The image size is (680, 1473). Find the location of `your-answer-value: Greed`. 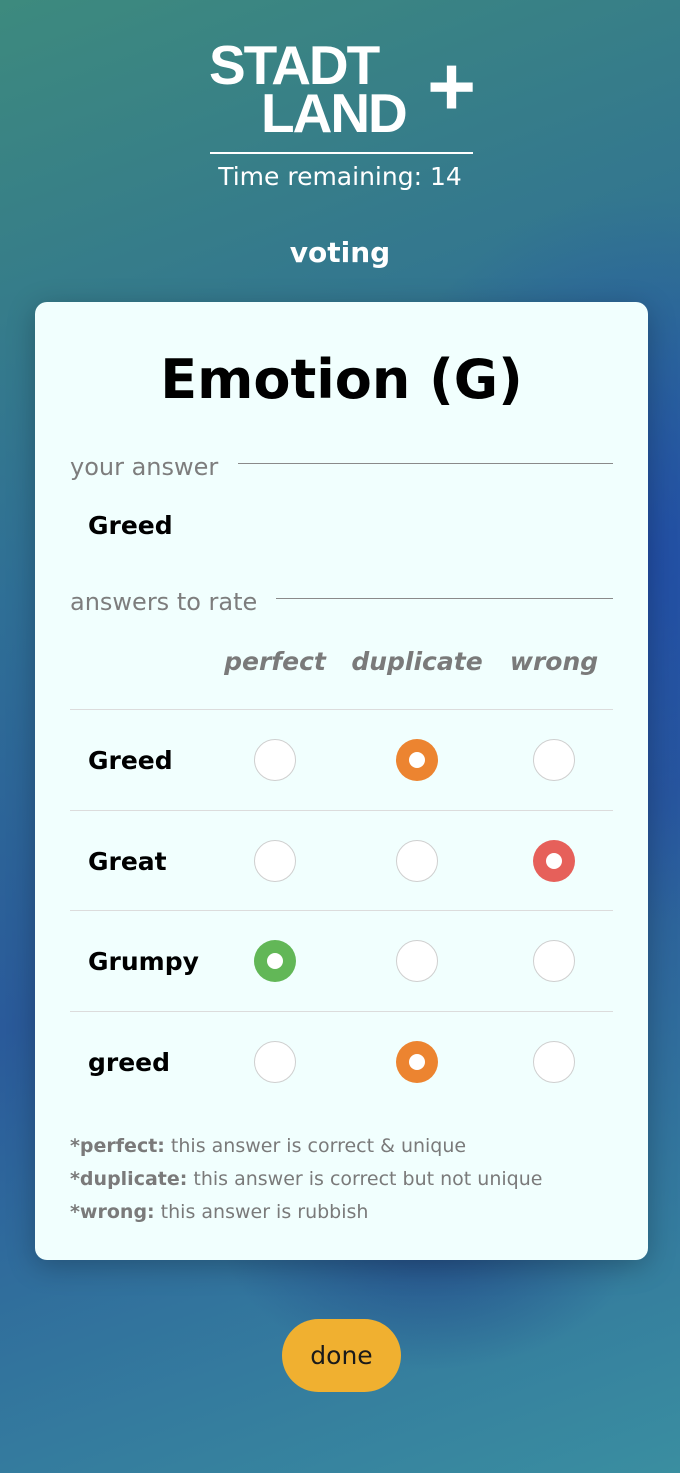

your-answer-value: Greed is located at coordinates (130, 525).